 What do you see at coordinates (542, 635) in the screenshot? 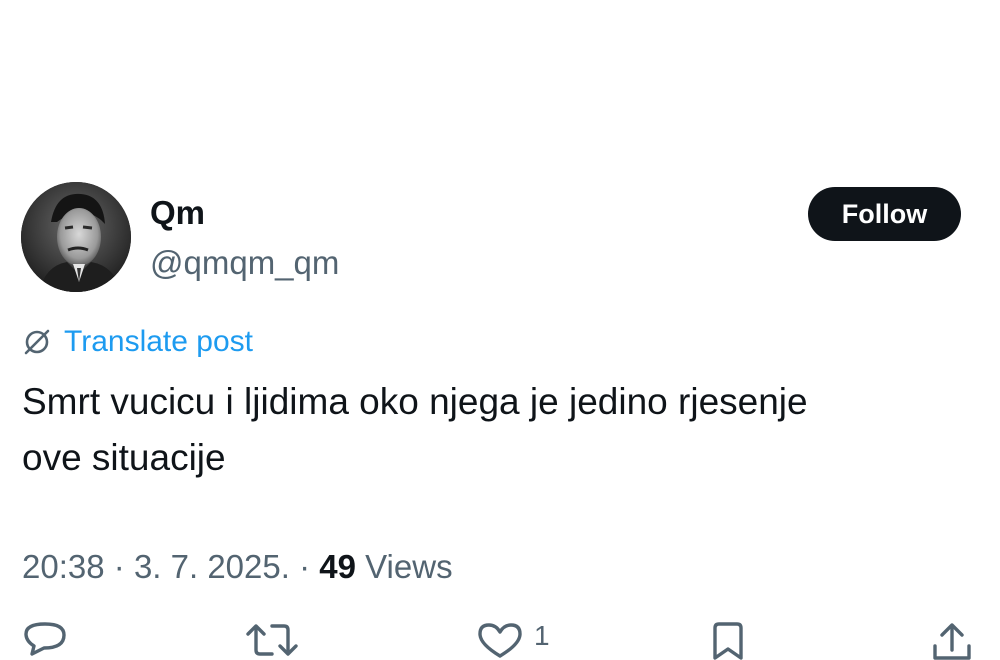
I see `like-count: 1` at bounding box center [542, 635].